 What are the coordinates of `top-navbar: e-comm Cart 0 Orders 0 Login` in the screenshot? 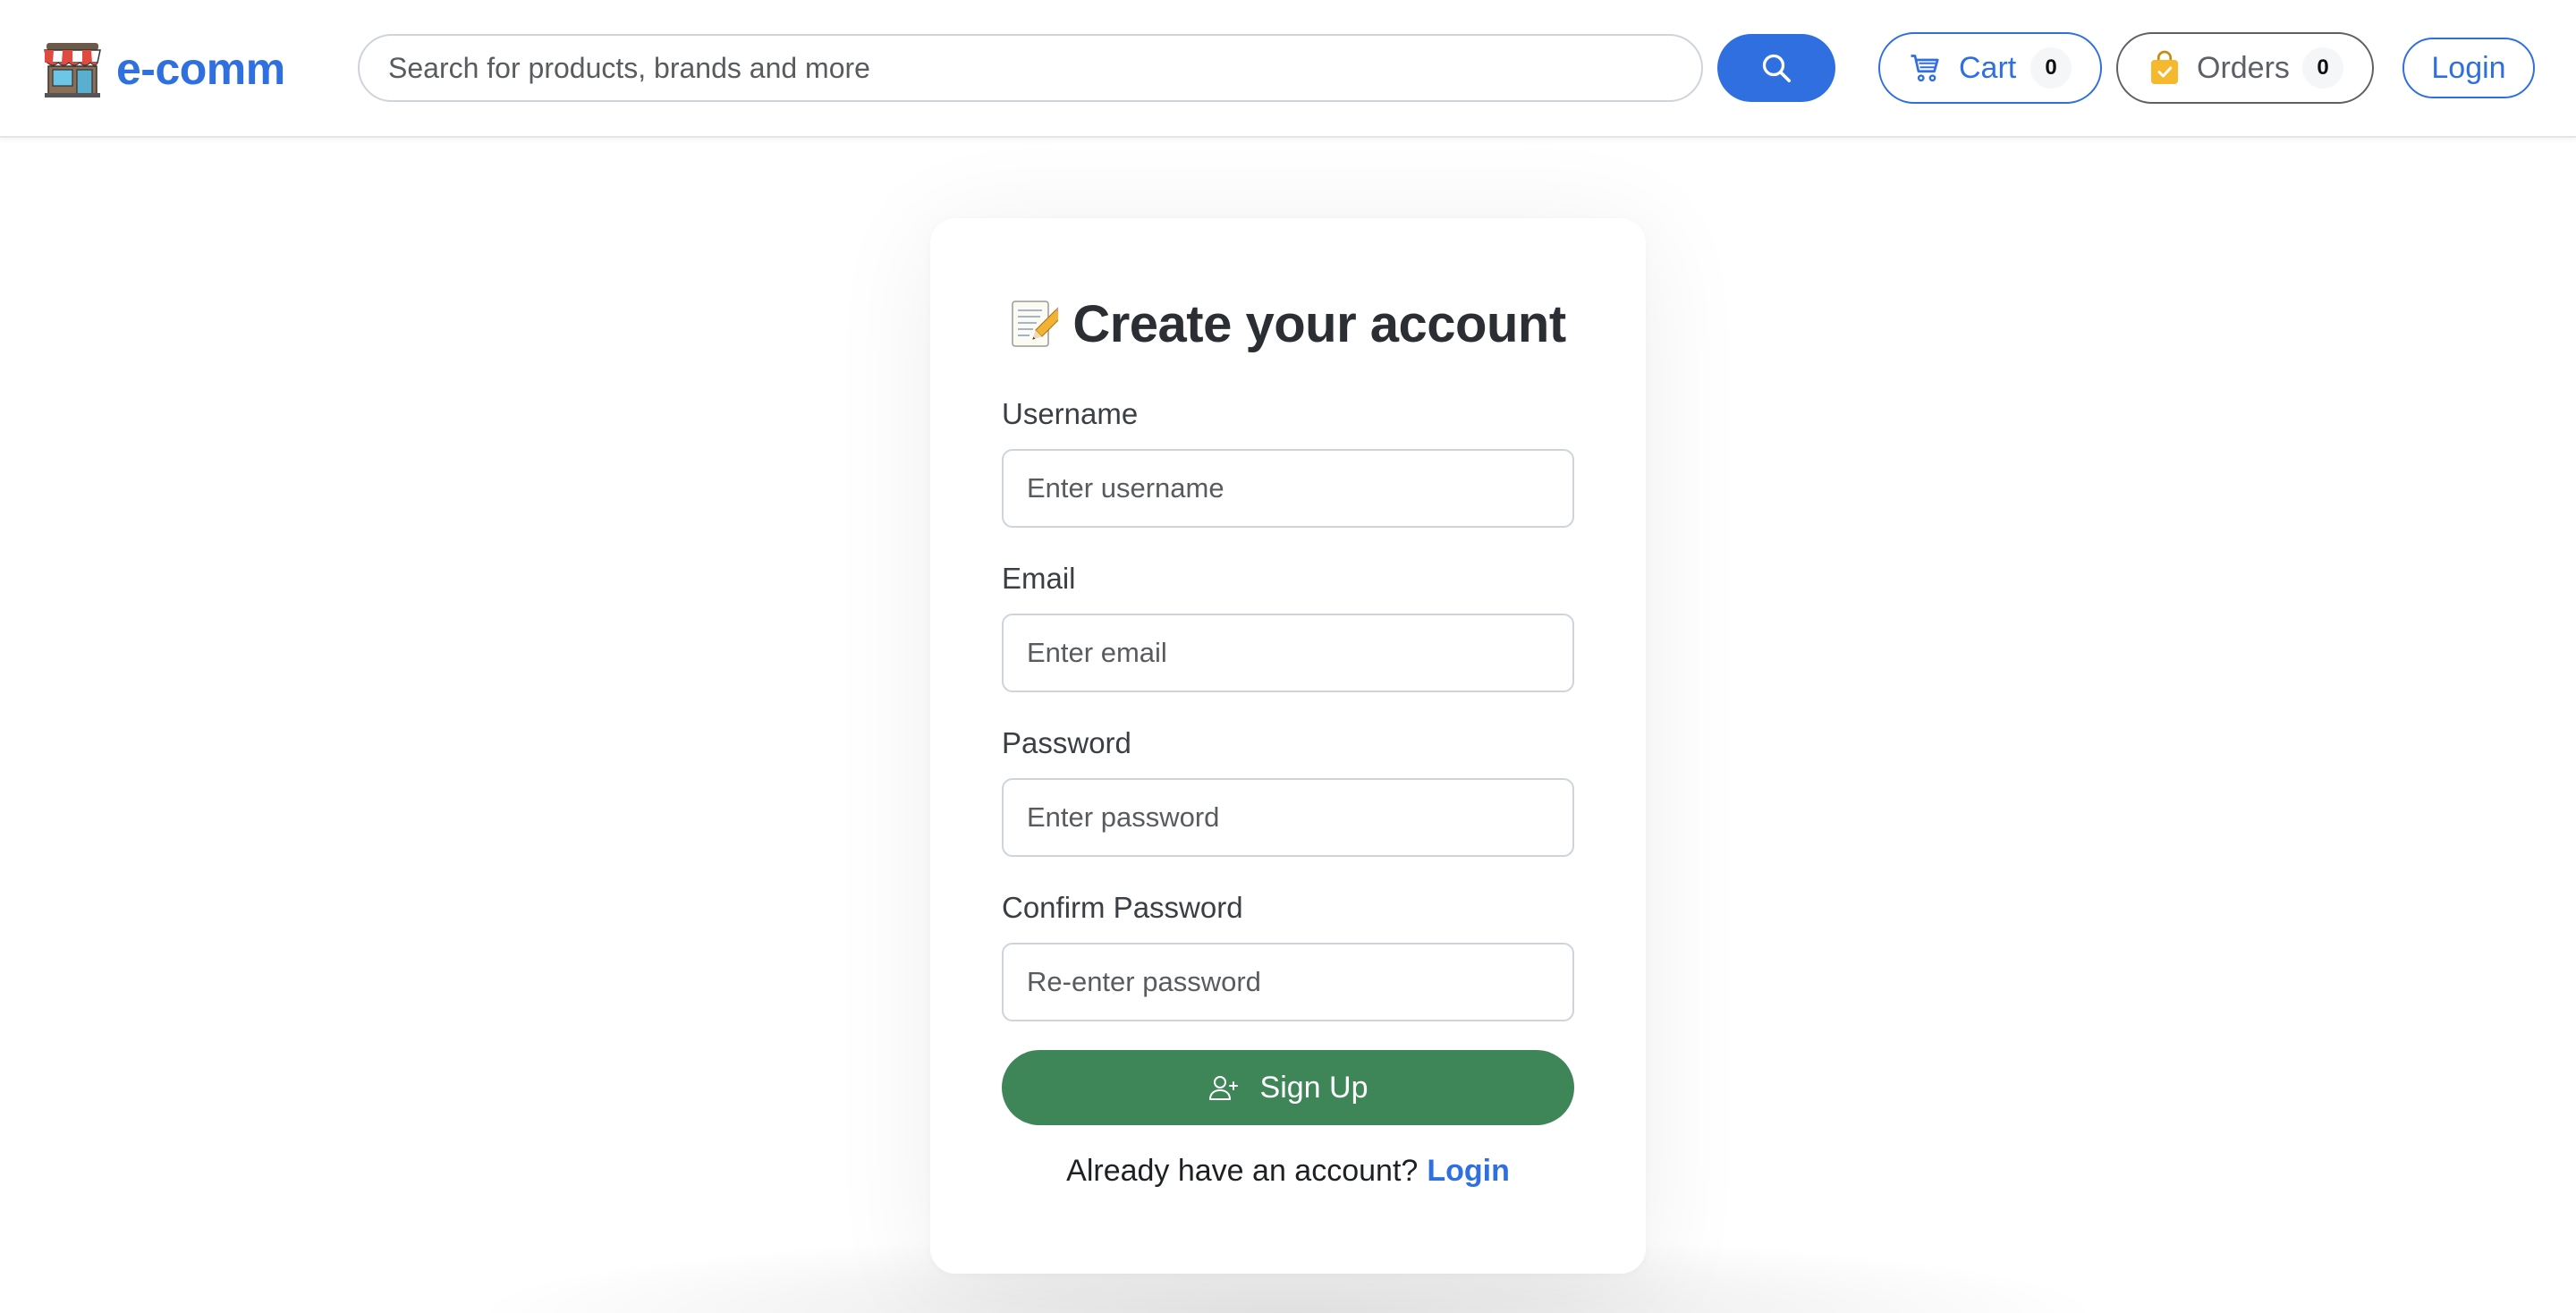 It's located at (1288, 69).